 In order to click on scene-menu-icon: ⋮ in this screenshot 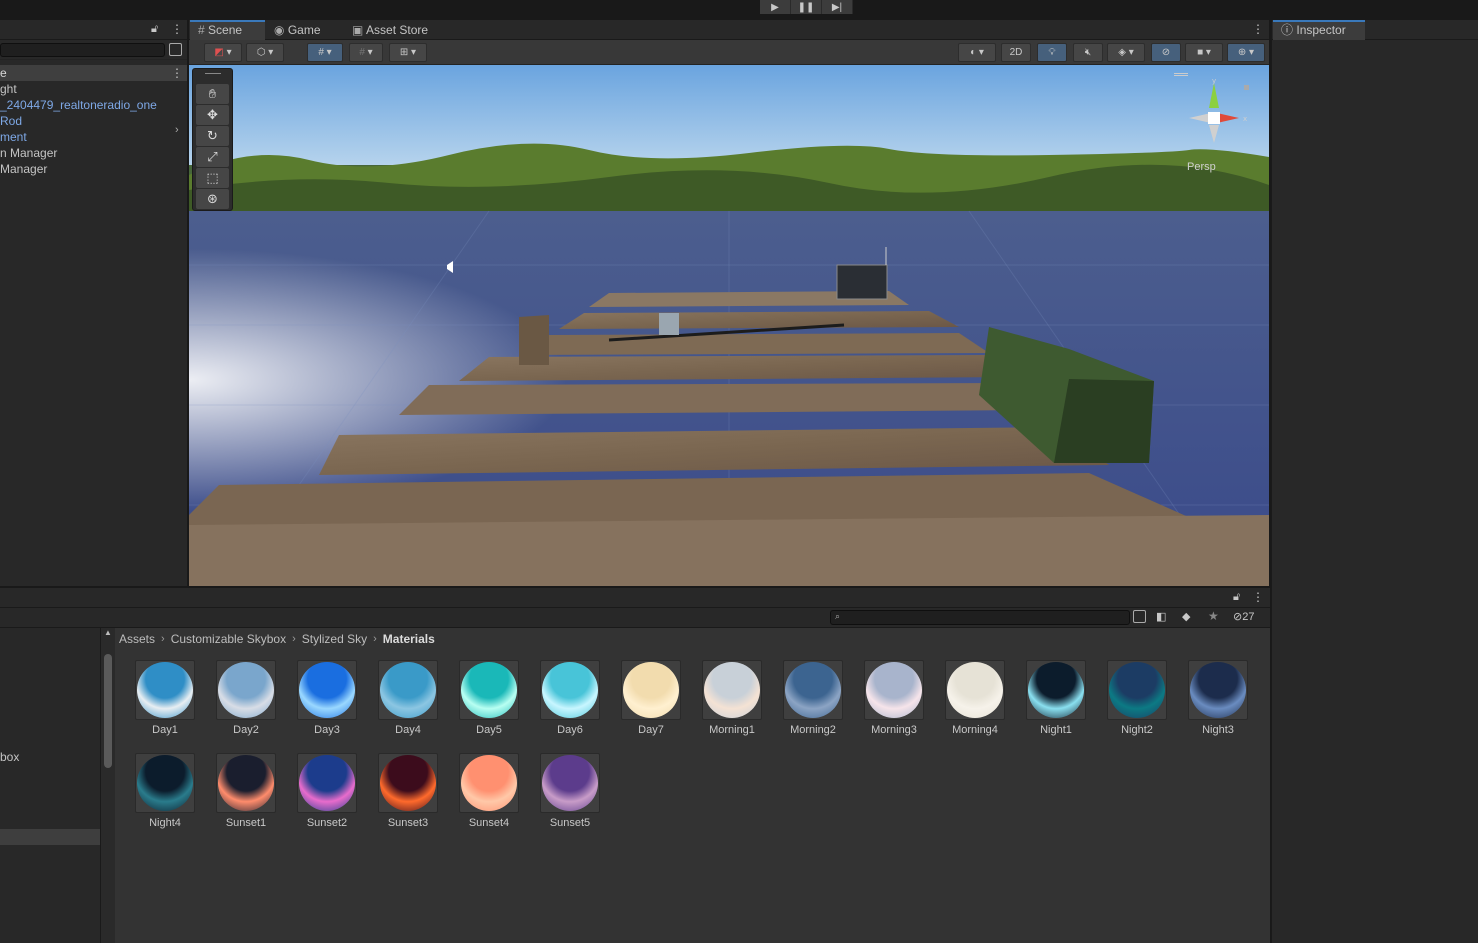, I will do `click(177, 73)`.